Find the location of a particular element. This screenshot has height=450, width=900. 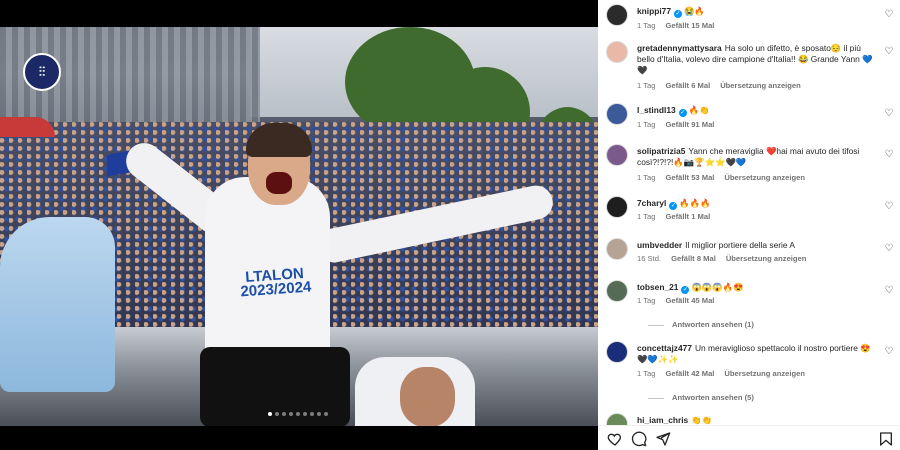

comment-body: 😭🔥 is located at coordinates (694, 11).